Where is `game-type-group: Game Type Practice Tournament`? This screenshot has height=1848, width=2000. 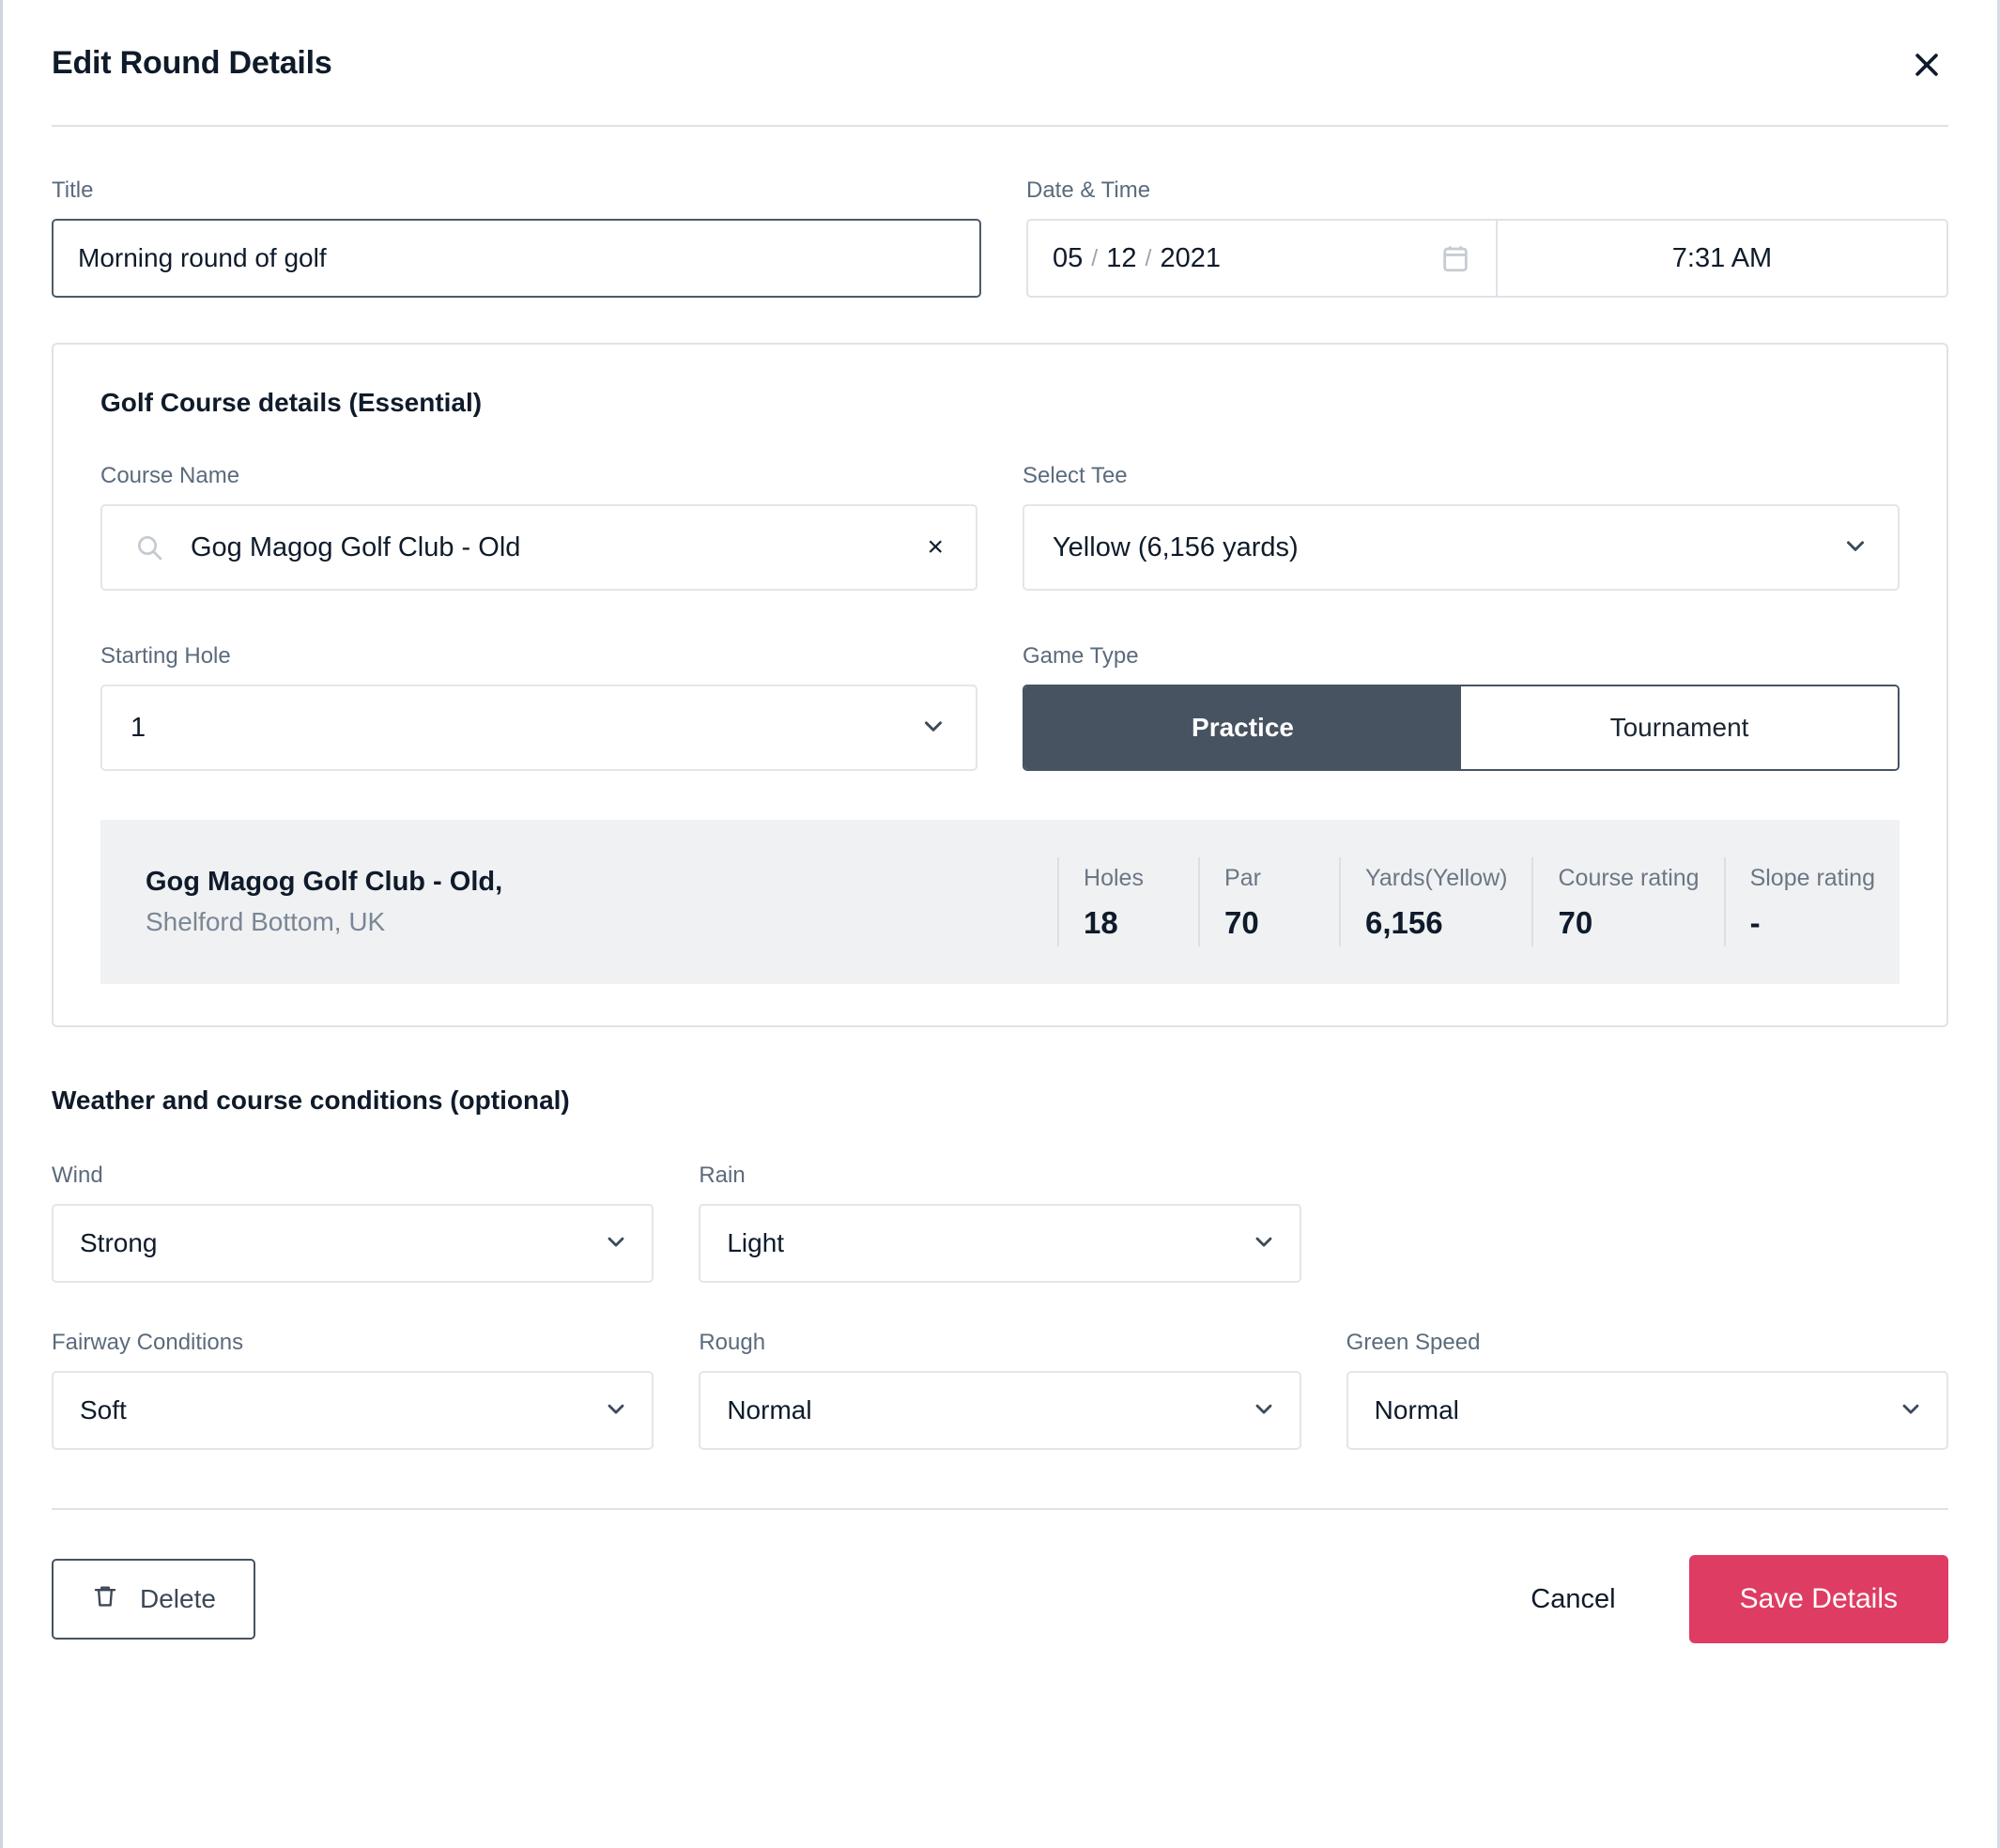 game-type-group: Game Type Practice Tournament is located at coordinates (1461, 707).